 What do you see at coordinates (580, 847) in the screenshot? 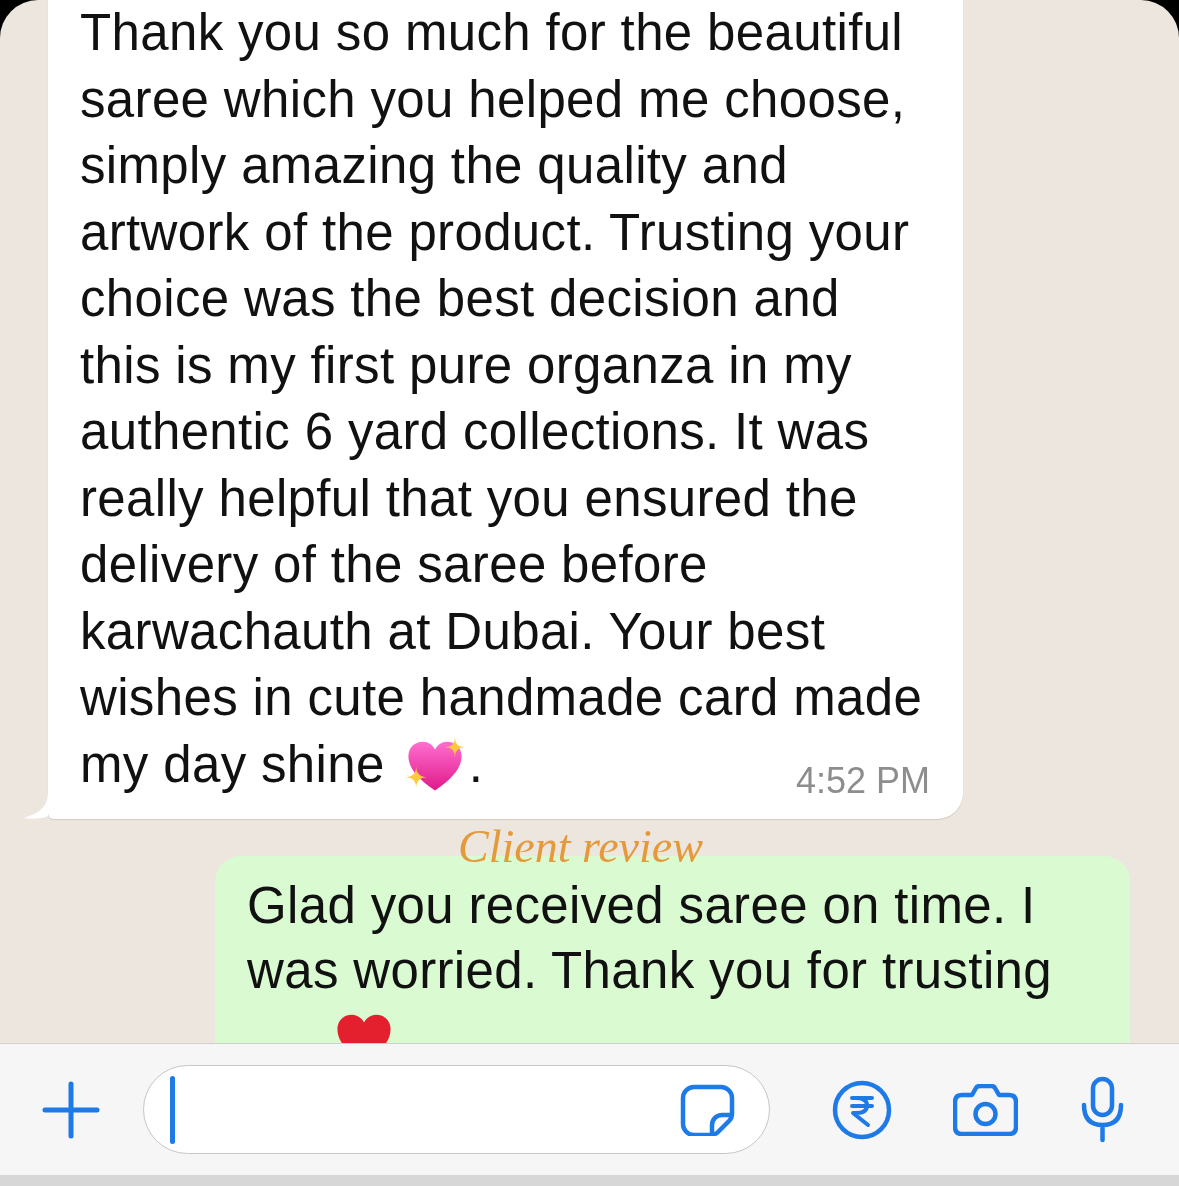
I see `caption-text: Client review` at bounding box center [580, 847].